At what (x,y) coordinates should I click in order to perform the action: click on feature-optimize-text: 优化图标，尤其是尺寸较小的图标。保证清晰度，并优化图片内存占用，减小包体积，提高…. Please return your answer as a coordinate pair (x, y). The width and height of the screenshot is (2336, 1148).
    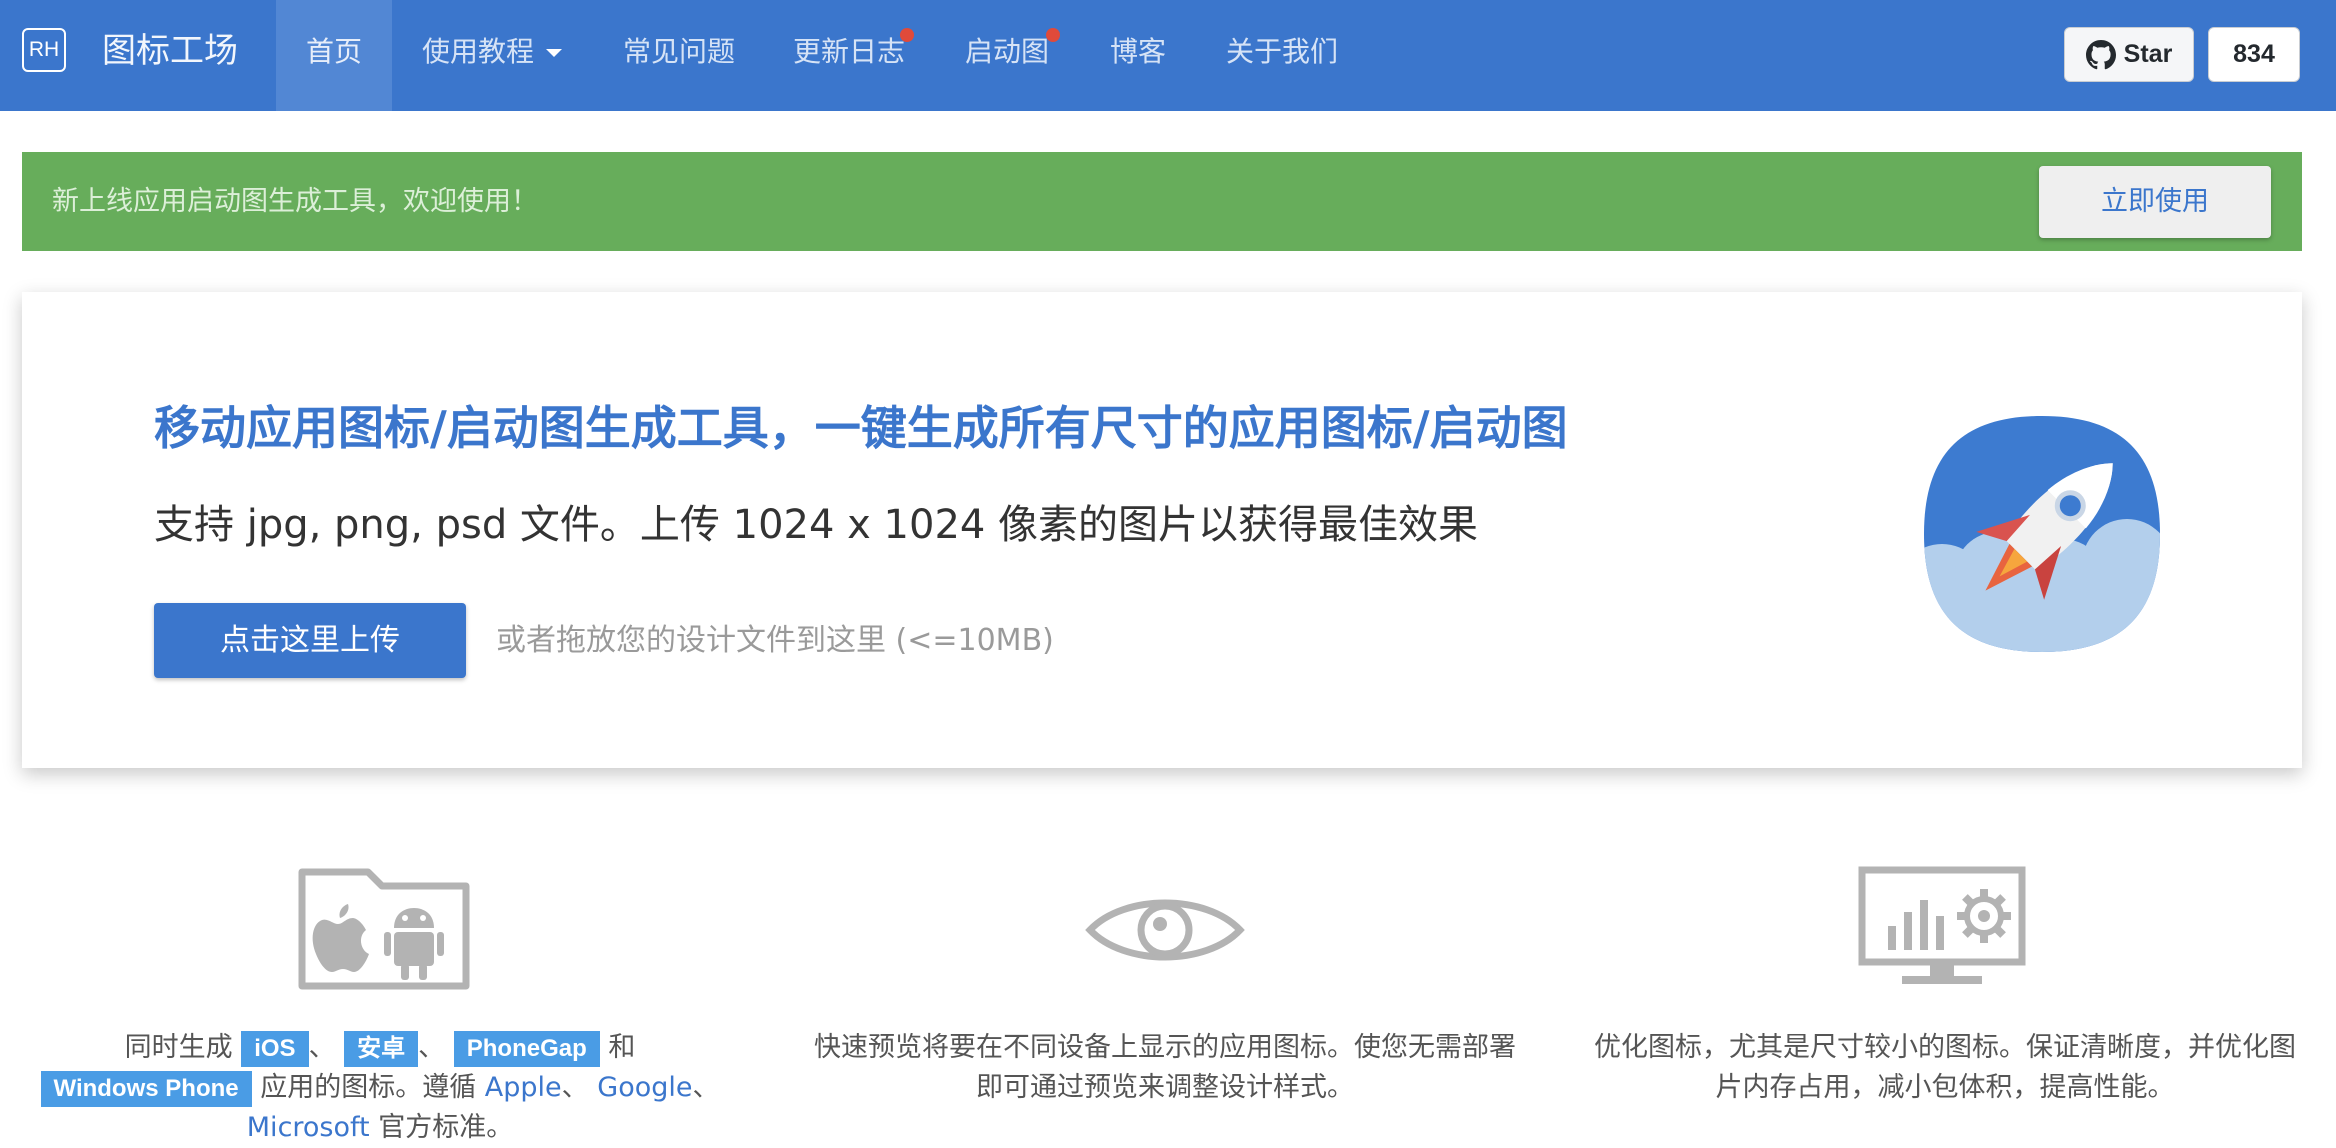
    Looking at the image, I should click on (1945, 1067).